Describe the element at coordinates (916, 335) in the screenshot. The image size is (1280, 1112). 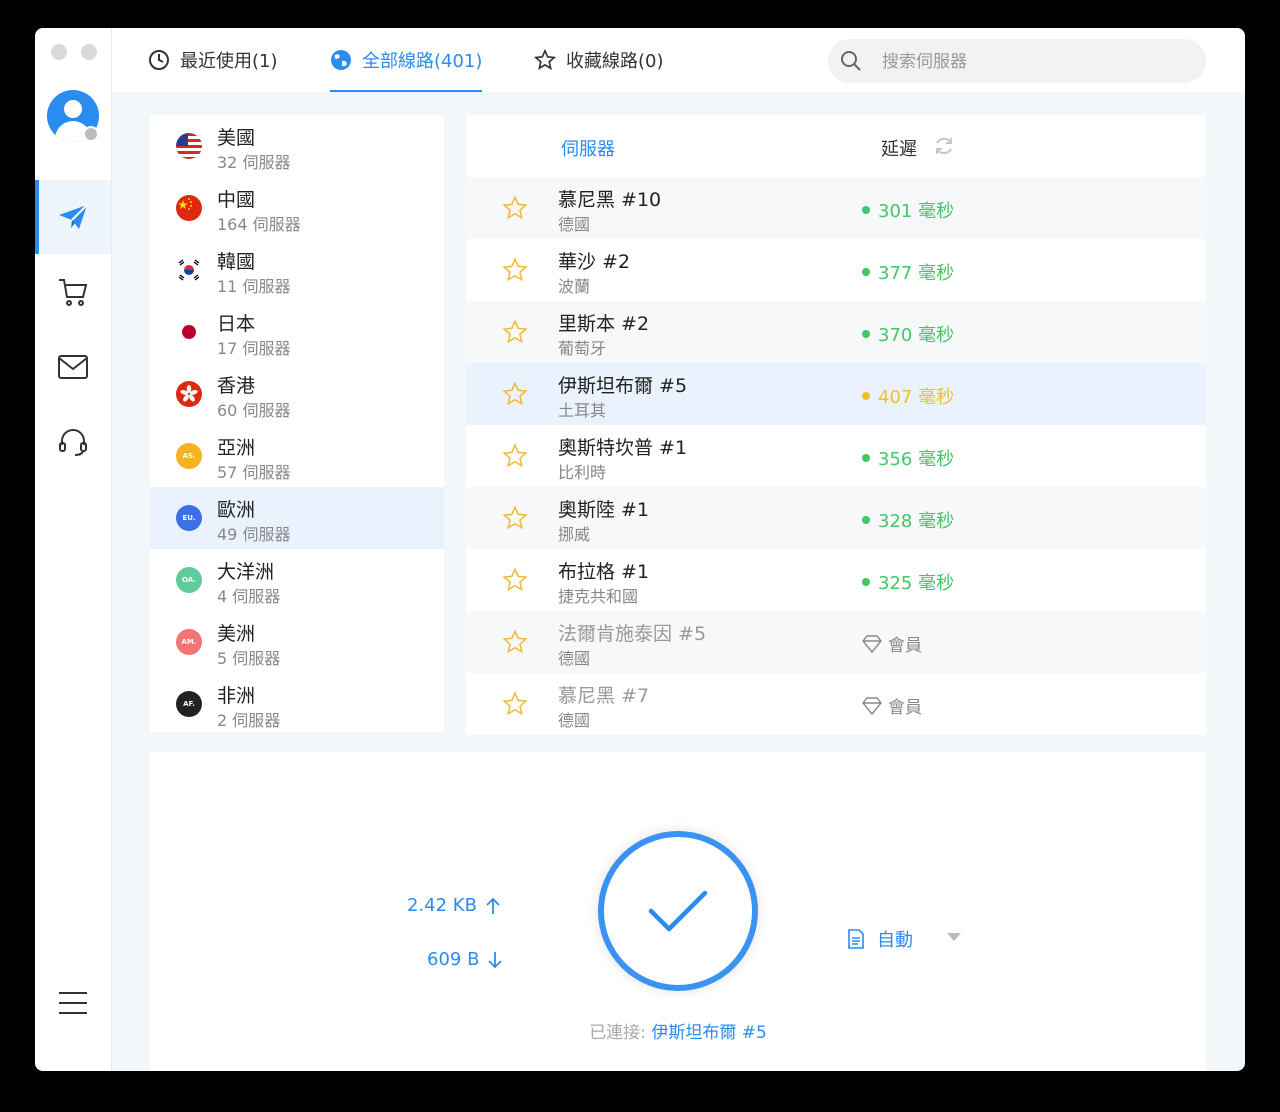
I see `latency-text: 370 毫秒` at that location.